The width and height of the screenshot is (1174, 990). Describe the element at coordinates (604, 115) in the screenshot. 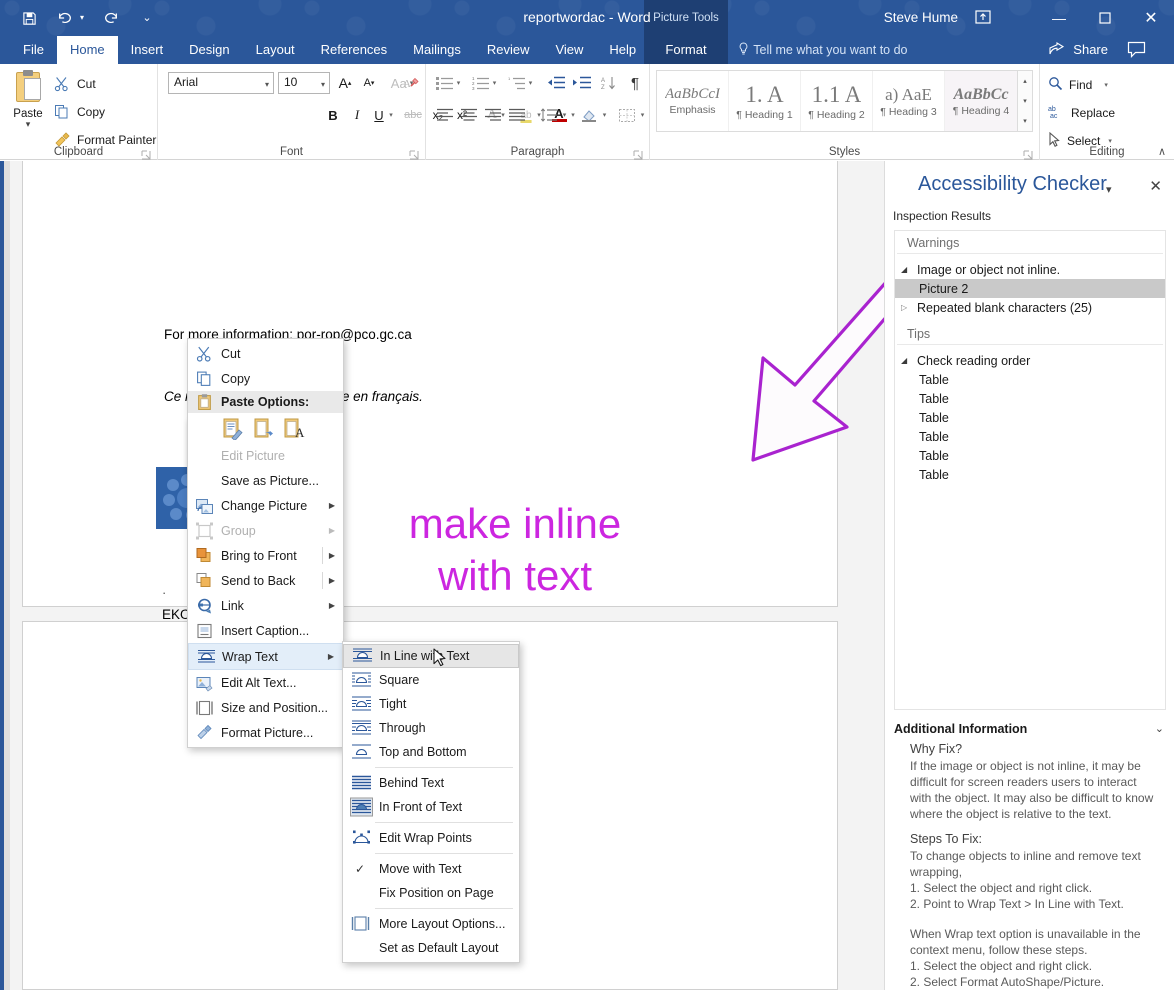

I see `shading-caret-icon: ▾` at that location.